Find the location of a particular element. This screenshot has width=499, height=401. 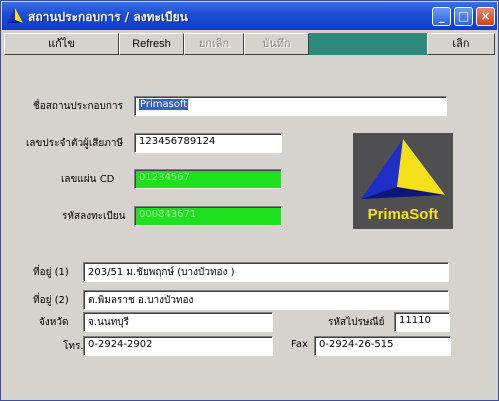

phone-field: 0-2924-2902 is located at coordinates (178, 346).